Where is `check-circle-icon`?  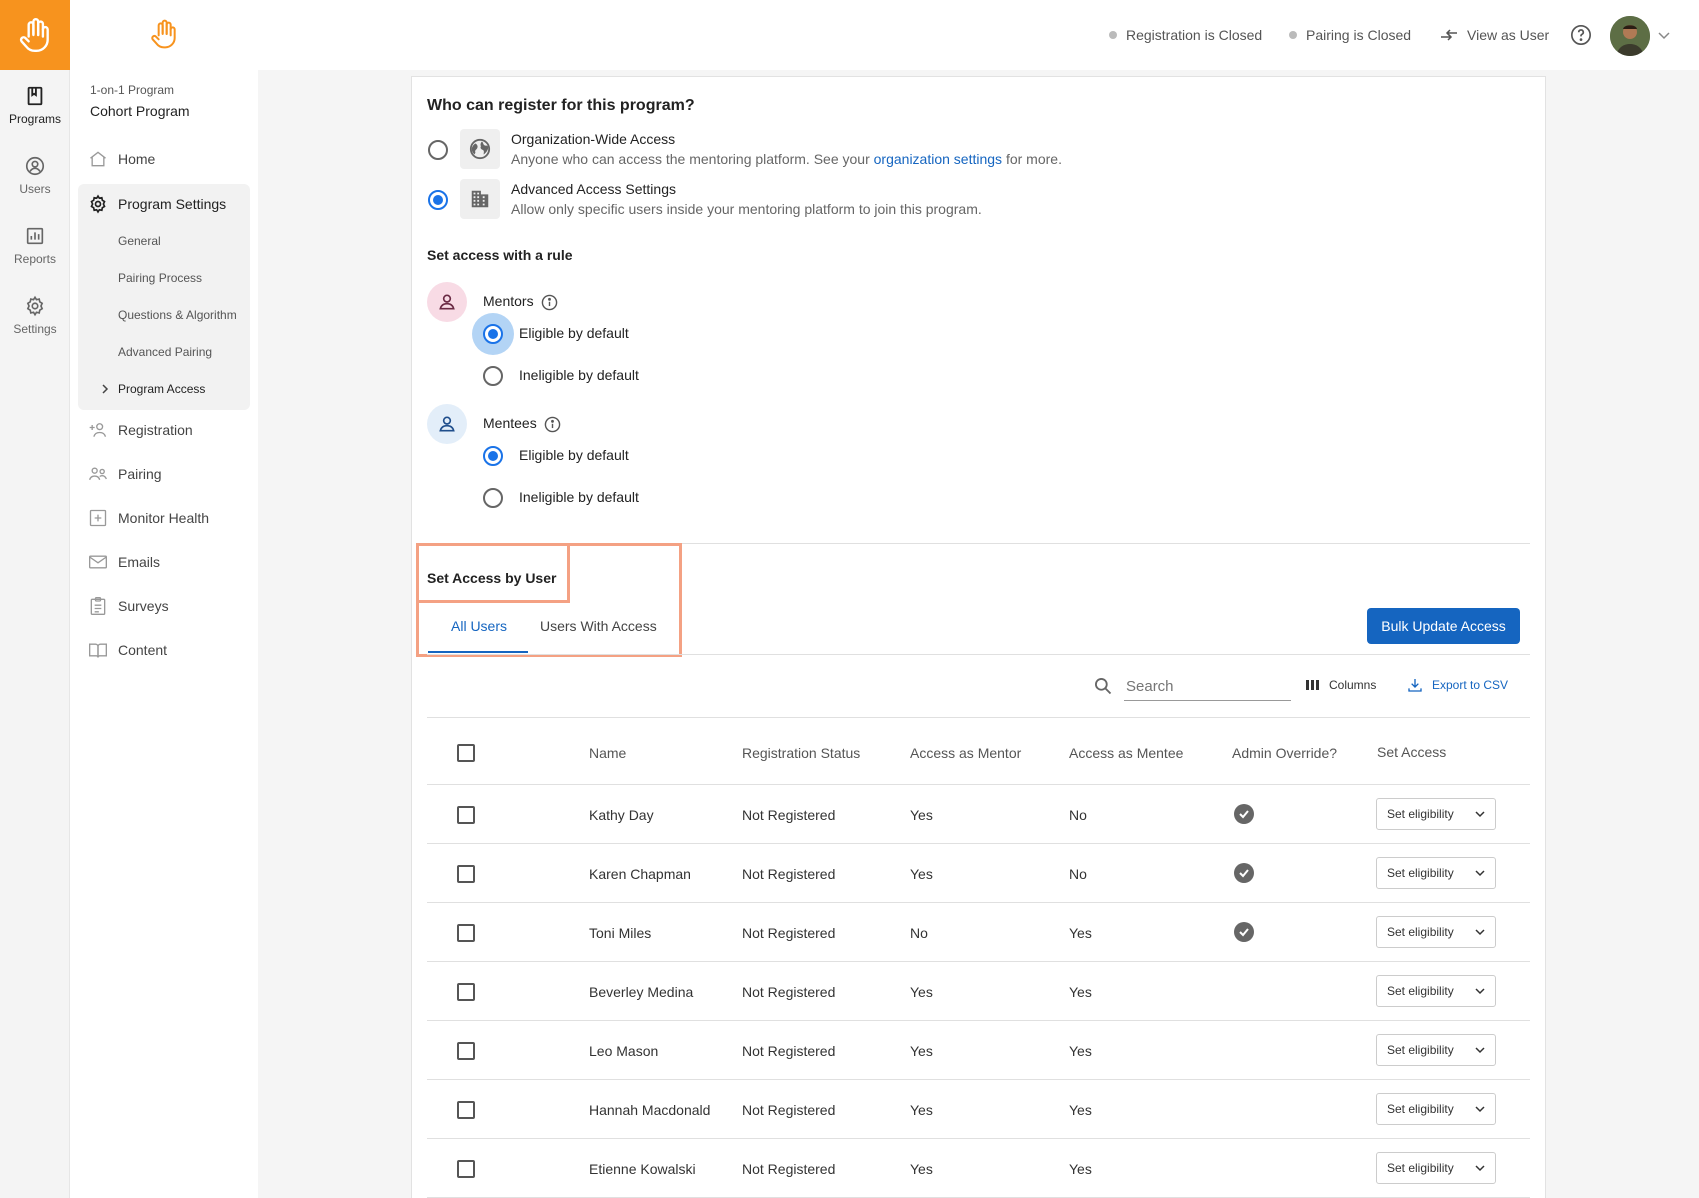 check-circle-icon is located at coordinates (1244, 814).